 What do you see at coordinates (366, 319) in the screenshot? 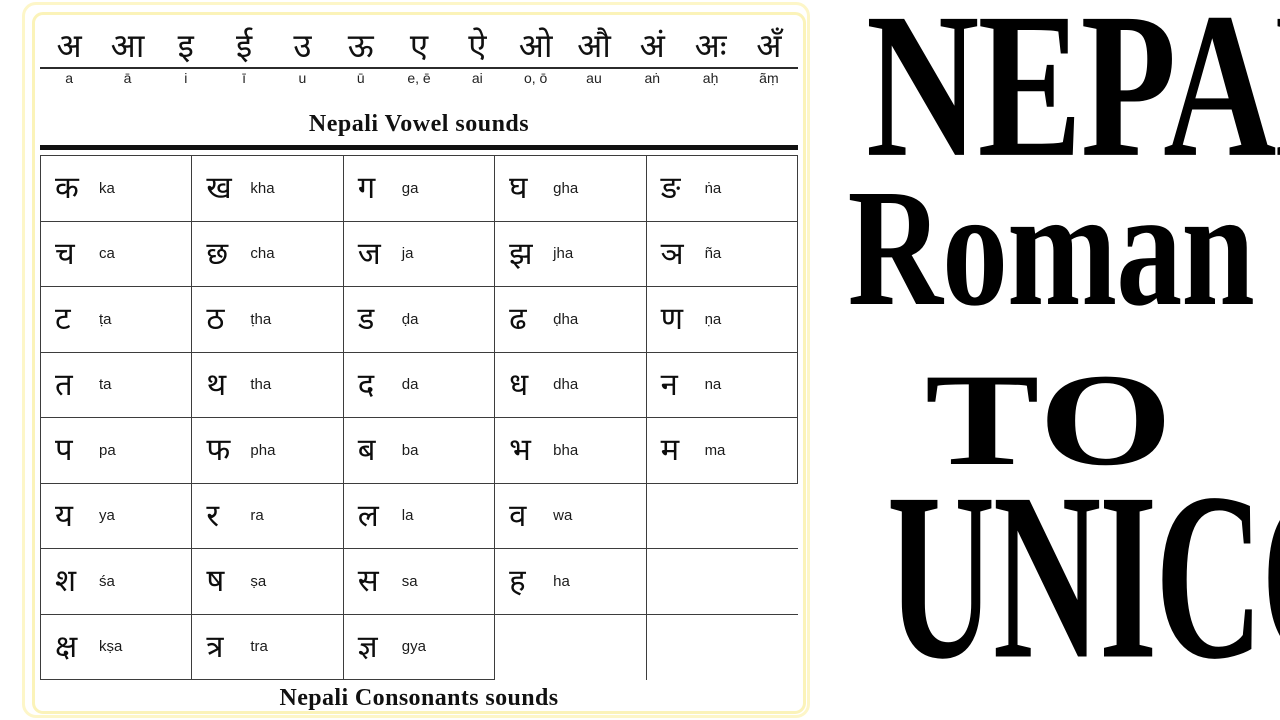
I see `consonant-glyph: ड` at bounding box center [366, 319].